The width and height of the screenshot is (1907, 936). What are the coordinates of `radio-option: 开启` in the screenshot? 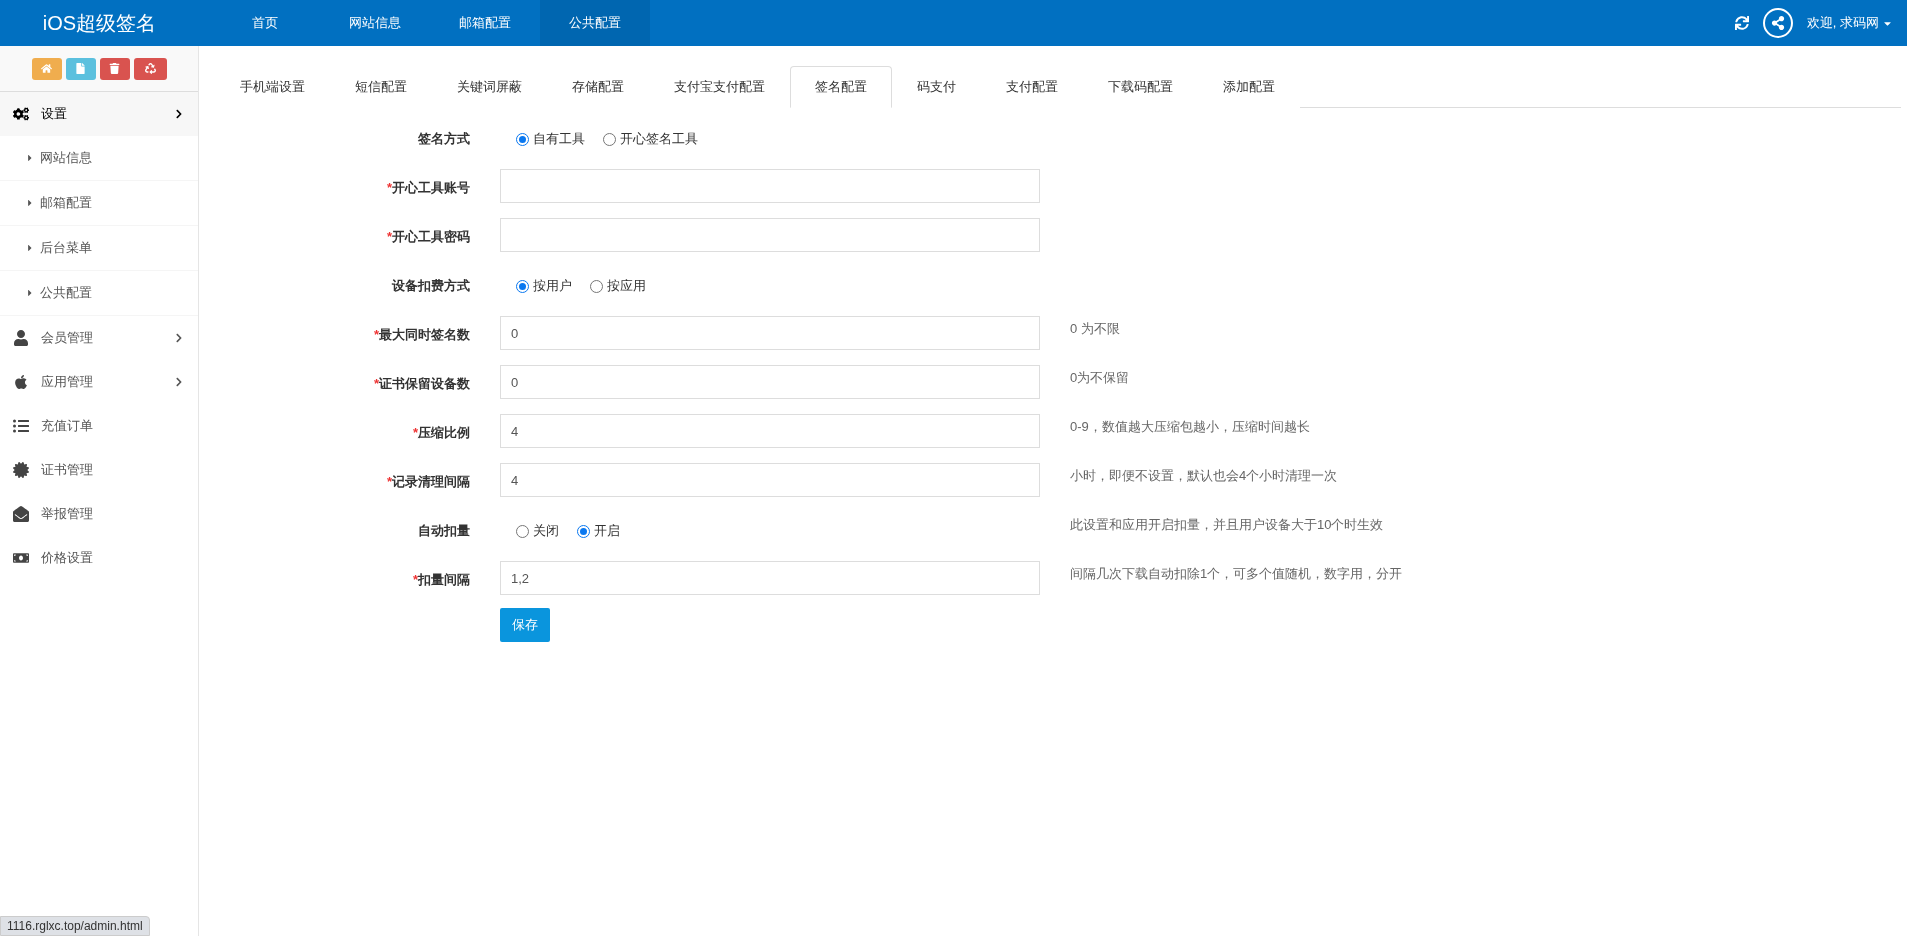 It's located at (598, 531).